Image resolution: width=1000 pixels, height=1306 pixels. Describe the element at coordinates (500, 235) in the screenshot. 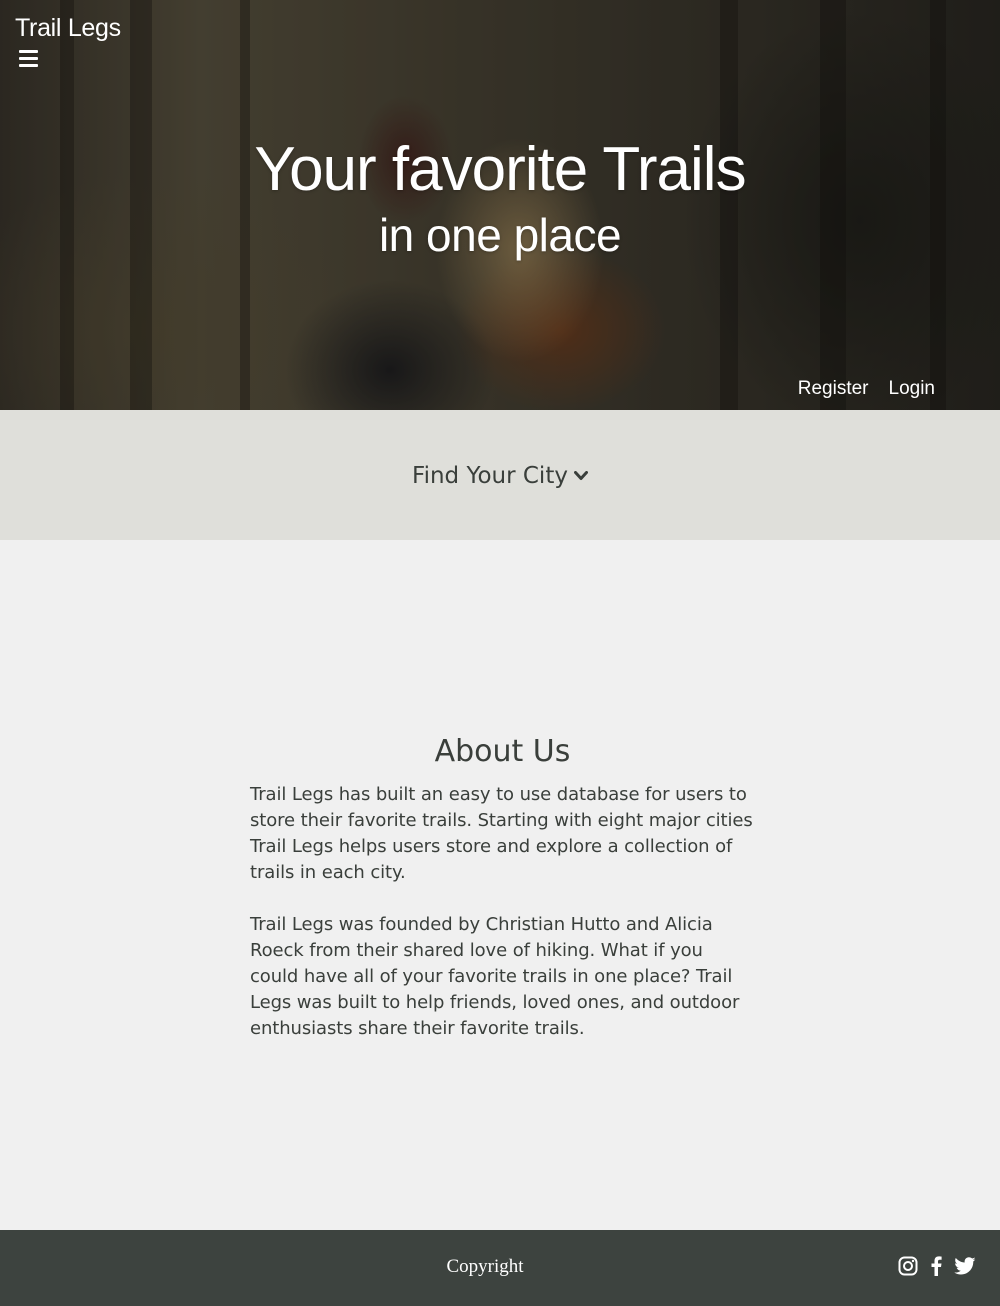

I see `hero-subtitle: in one place` at that location.